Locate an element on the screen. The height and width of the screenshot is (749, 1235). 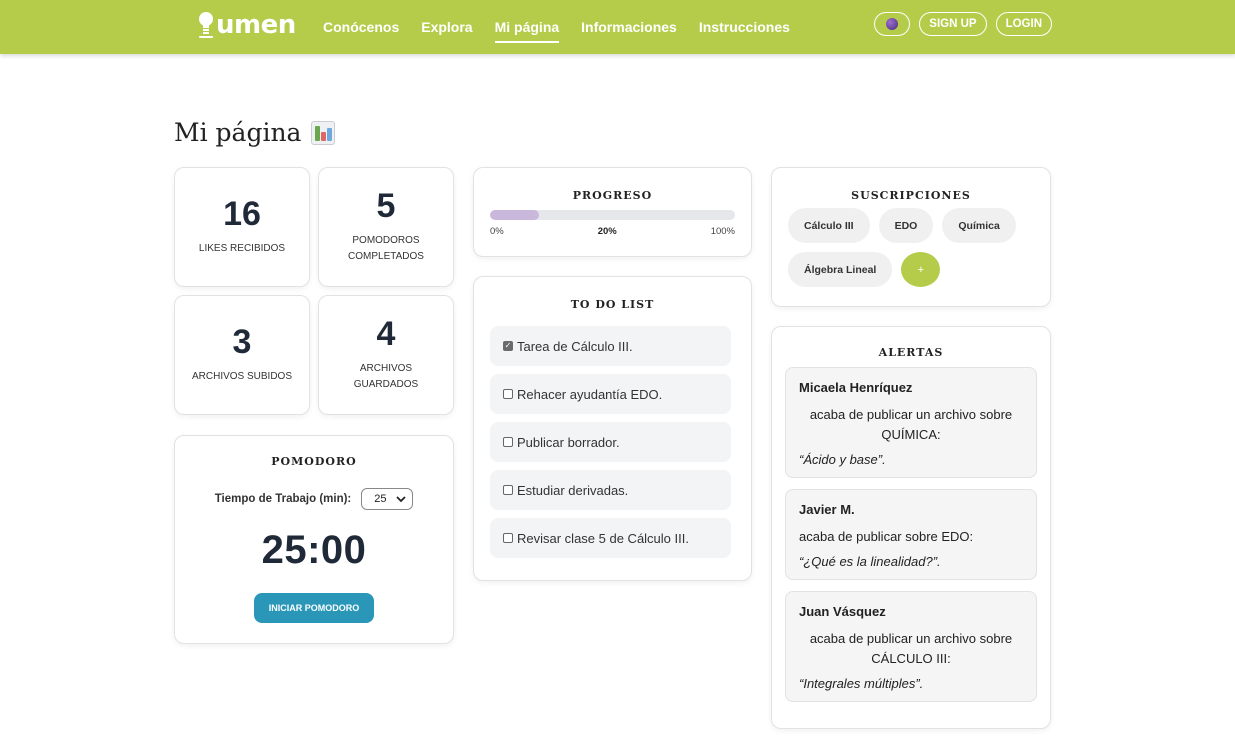
add-subscription-button: + is located at coordinates (921, 269).